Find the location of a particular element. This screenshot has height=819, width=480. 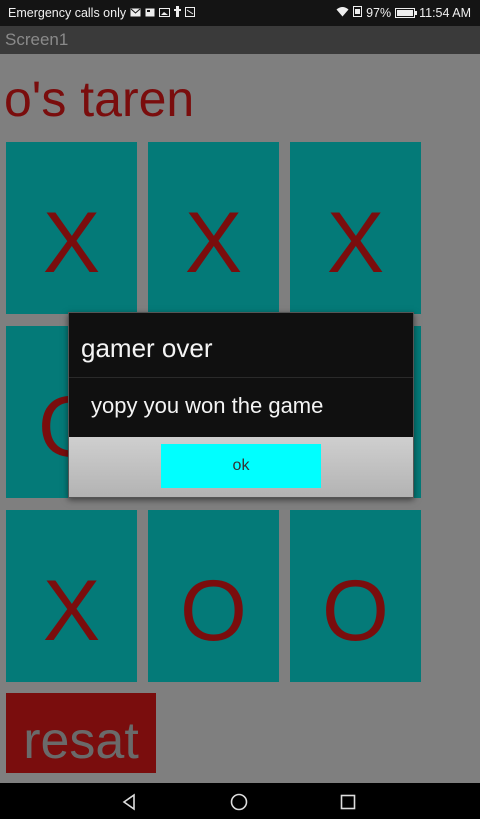

cell-0-1: X is located at coordinates (213, 228).